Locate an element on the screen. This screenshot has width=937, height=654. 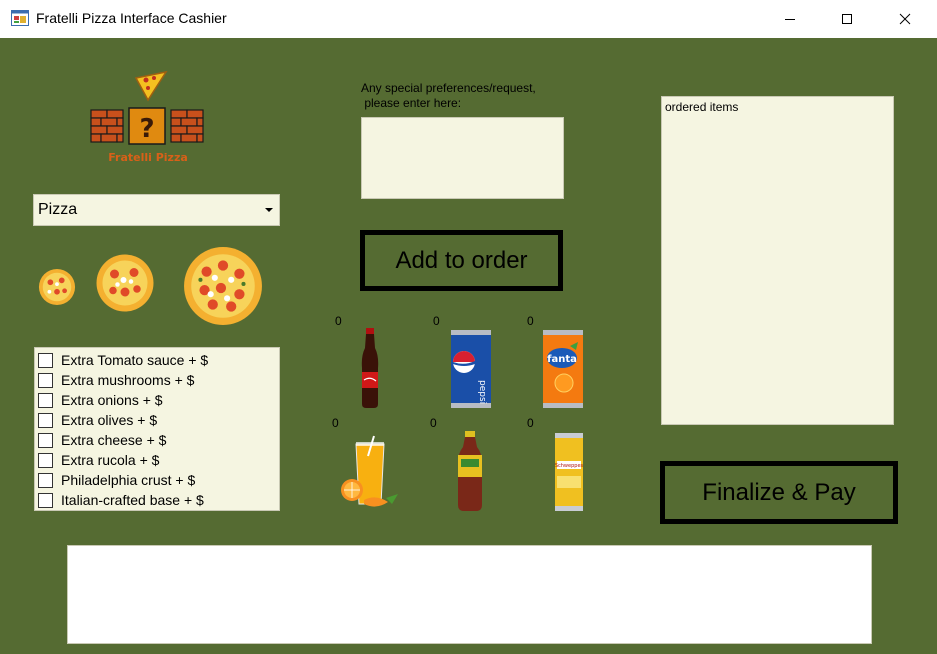
preferences-input is located at coordinates (462, 158).